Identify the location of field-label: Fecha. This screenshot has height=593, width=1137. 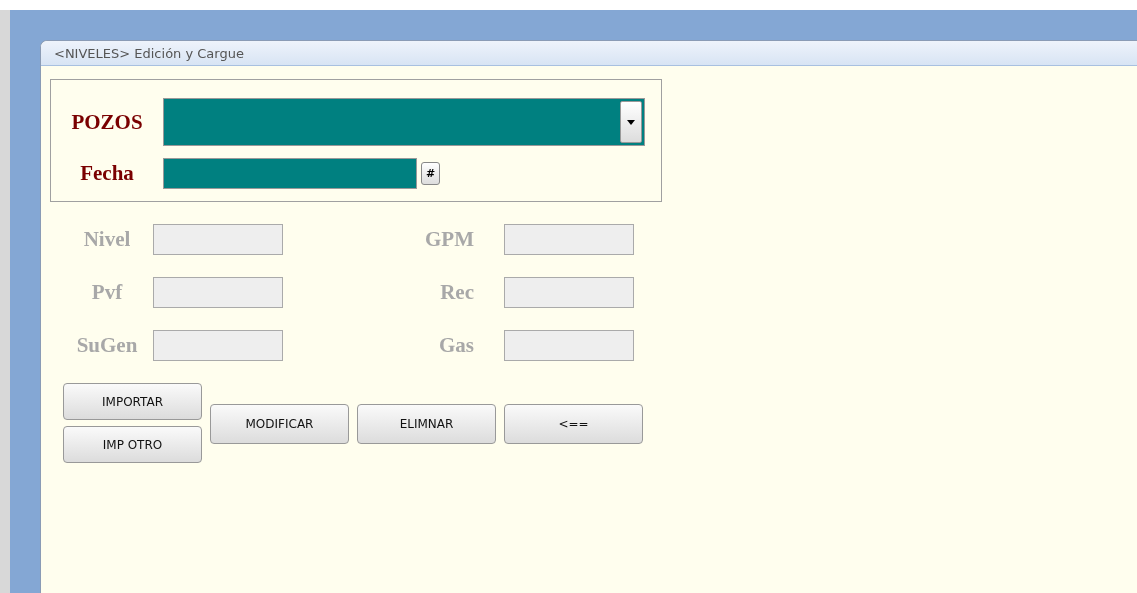
(107, 173).